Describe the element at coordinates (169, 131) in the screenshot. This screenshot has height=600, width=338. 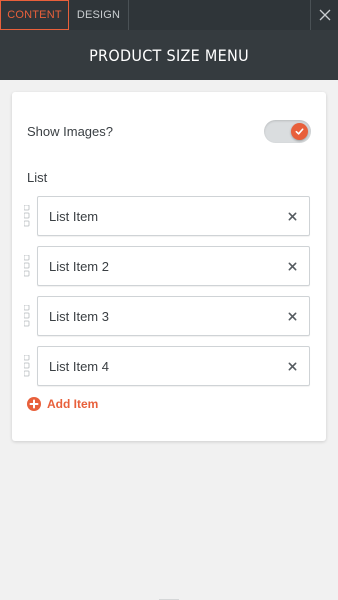
I see `show-images-row: Show Images?` at that location.